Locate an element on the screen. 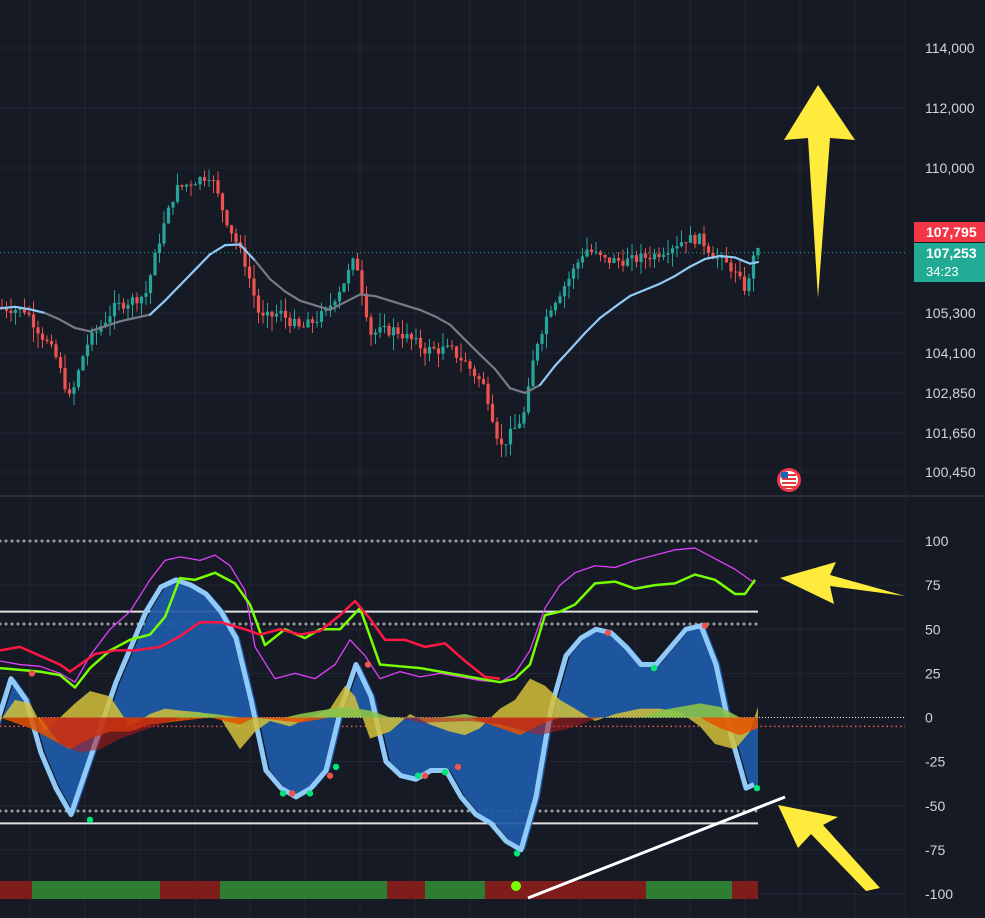  countdown-tag: 34:23 is located at coordinates (942, 271).